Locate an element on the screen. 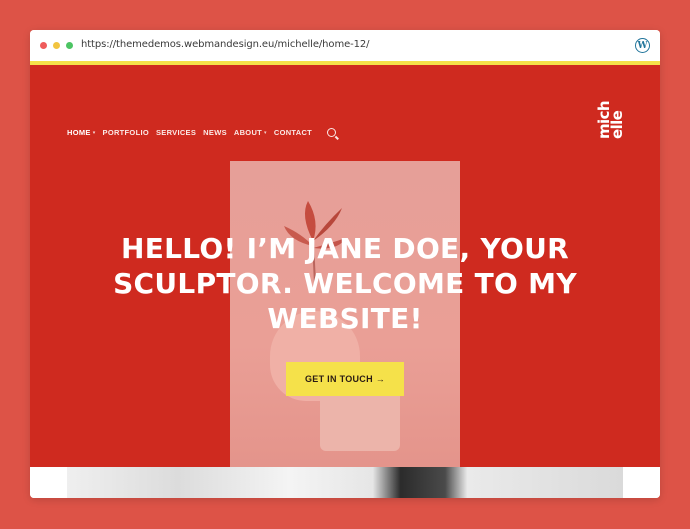 The width and height of the screenshot is (690, 529). nav-item-portfolio: PORTFOLIO is located at coordinates (126, 132).